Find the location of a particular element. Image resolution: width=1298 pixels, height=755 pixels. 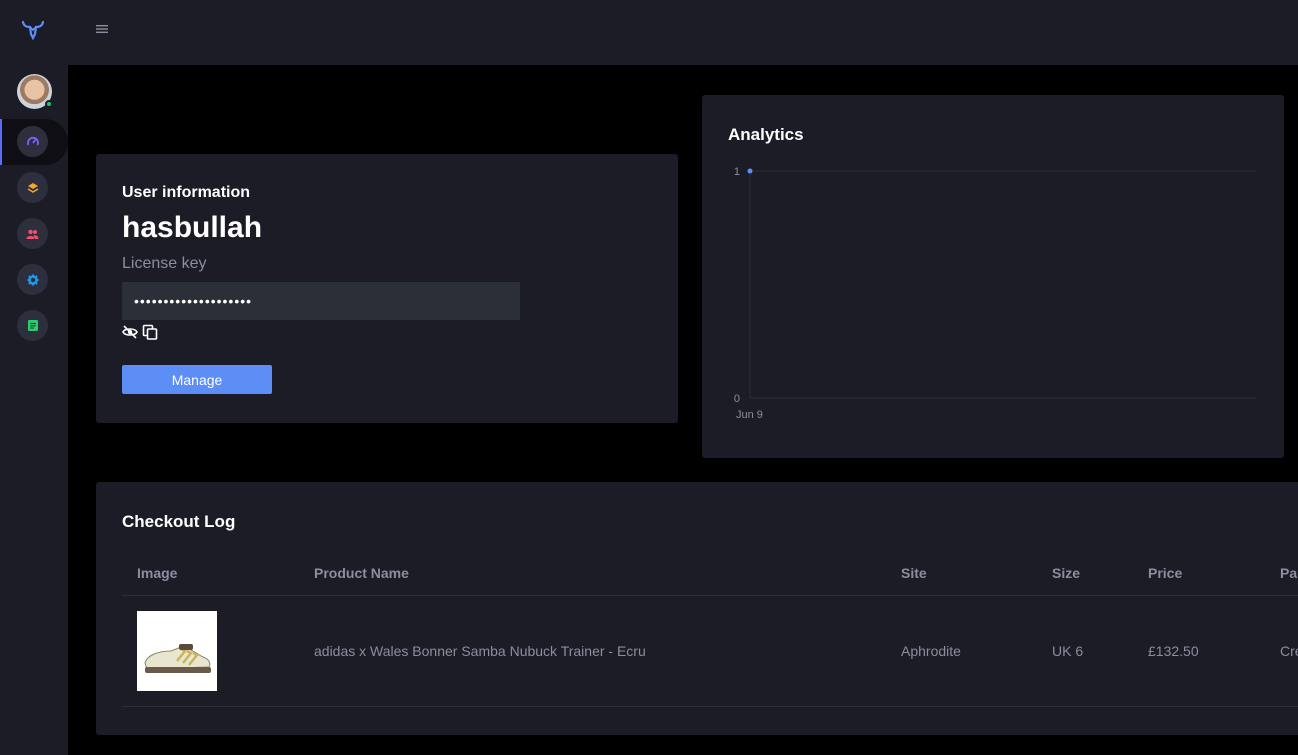

table-header-row: Image Product Name Site Size Price Pa is located at coordinates (710, 574).